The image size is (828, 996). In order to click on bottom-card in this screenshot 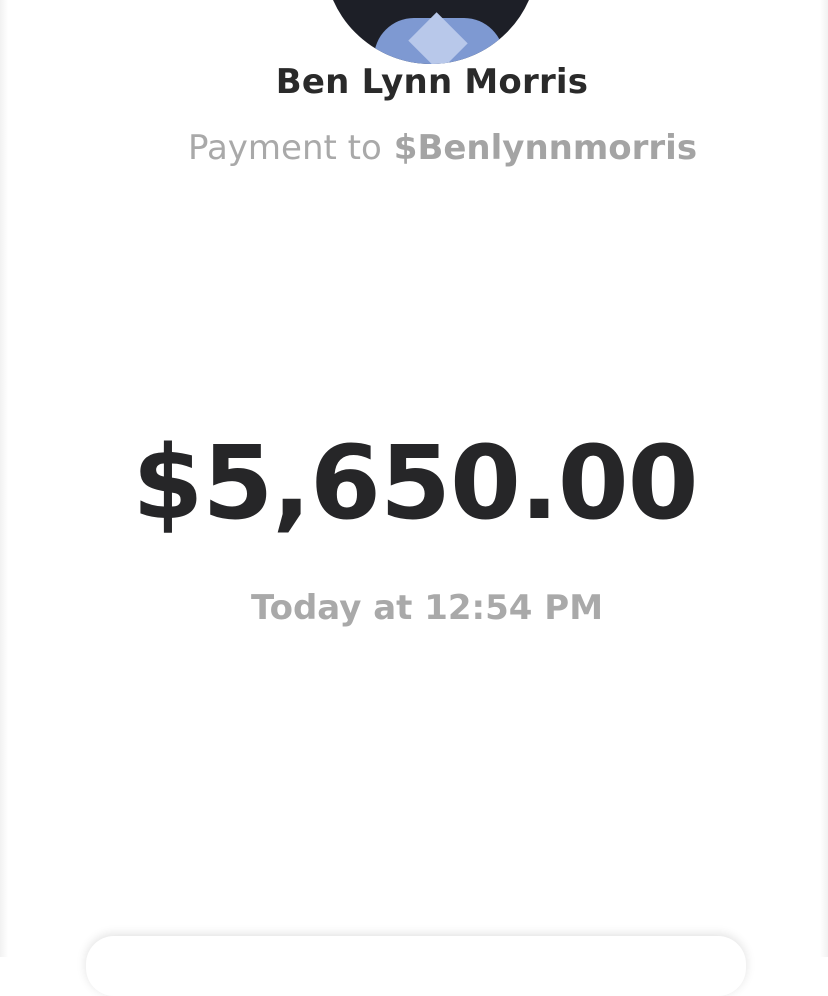, I will do `click(416, 966)`.